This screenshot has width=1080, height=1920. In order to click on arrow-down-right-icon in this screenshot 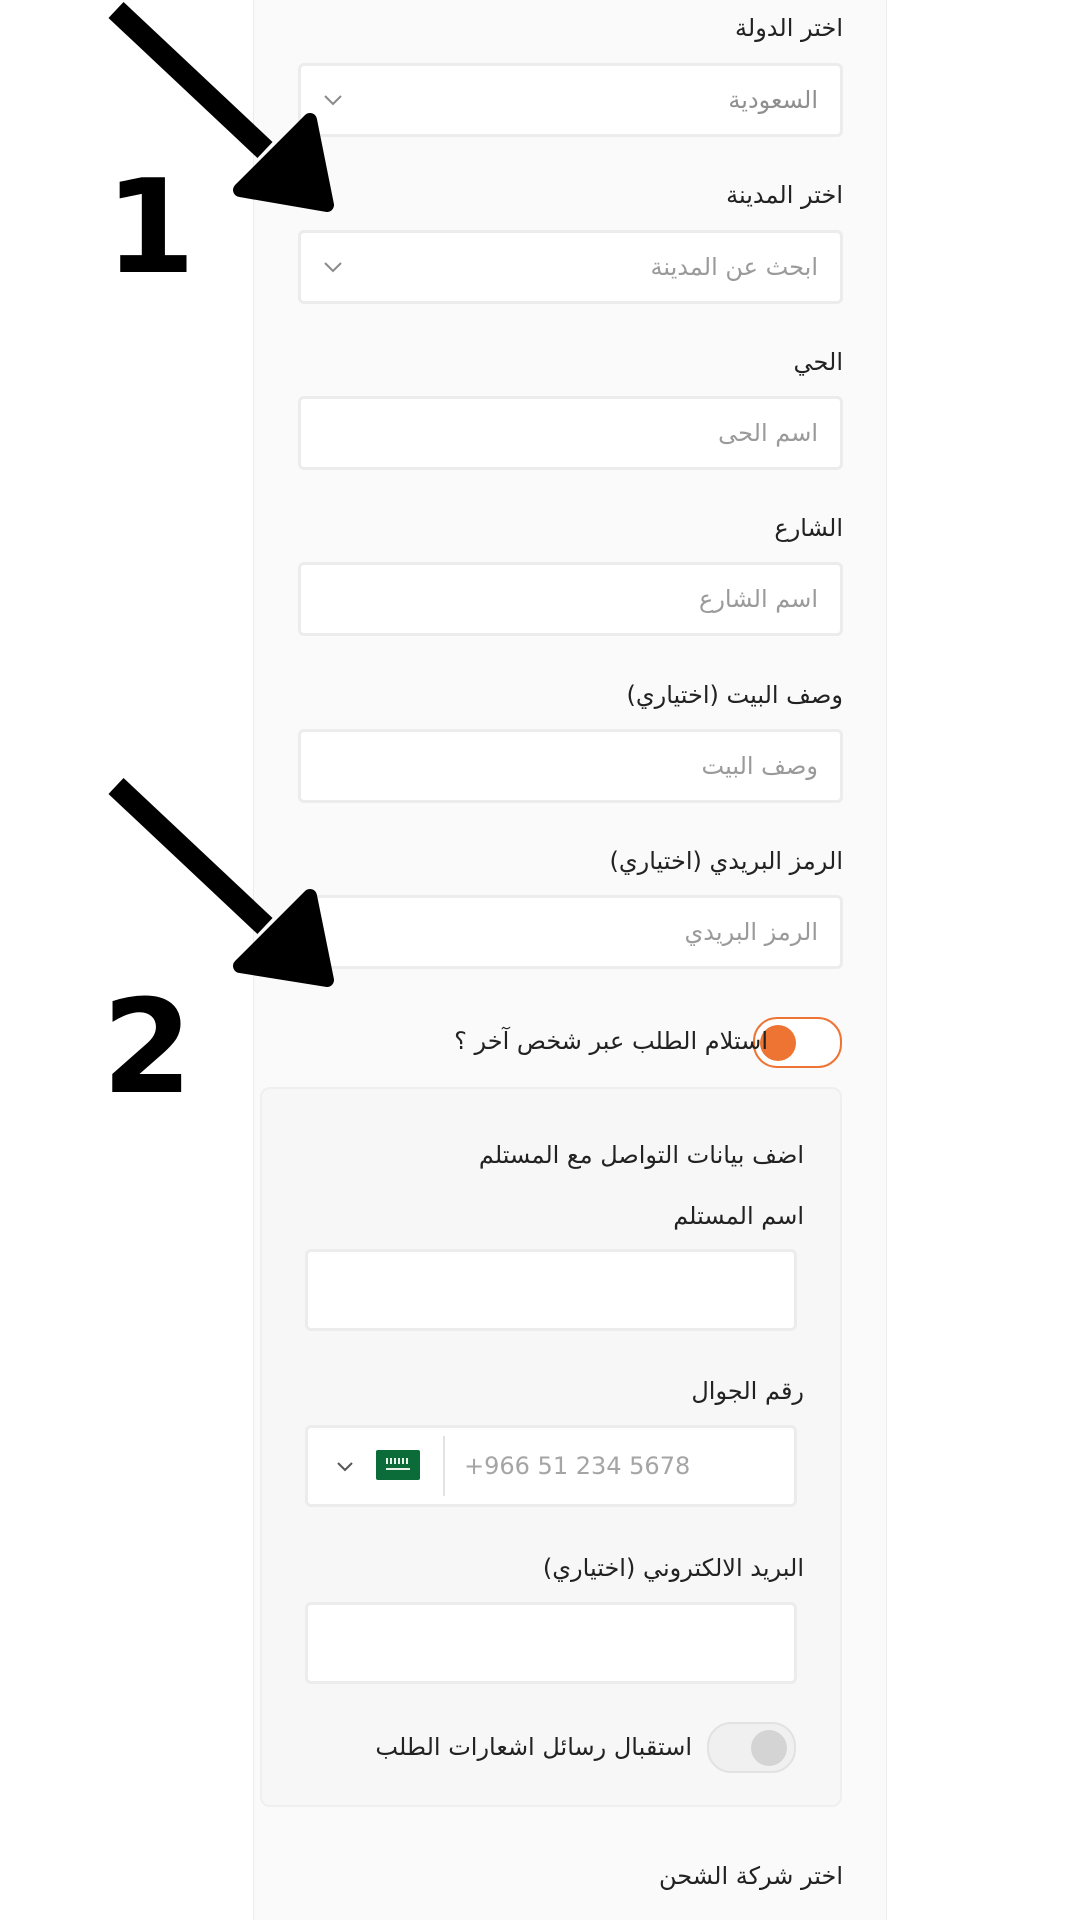, I will do `click(221, 882)`.